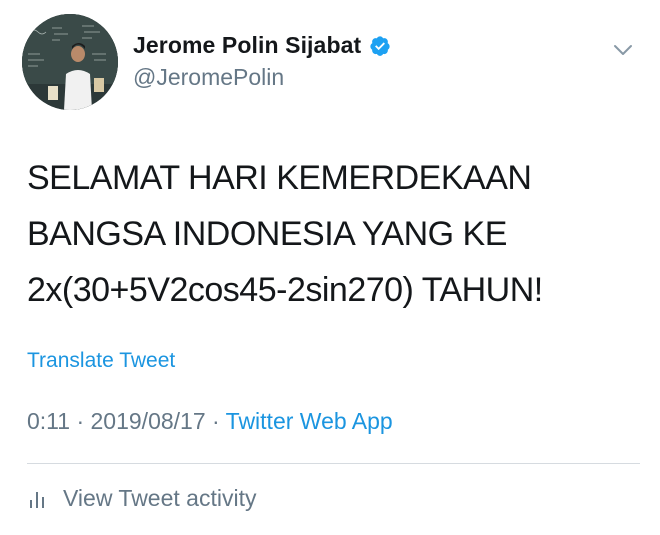 The width and height of the screenshot is (660, 535). I want to click on view-tweet-activity-label: View Tweet activity, so click(160, 498).